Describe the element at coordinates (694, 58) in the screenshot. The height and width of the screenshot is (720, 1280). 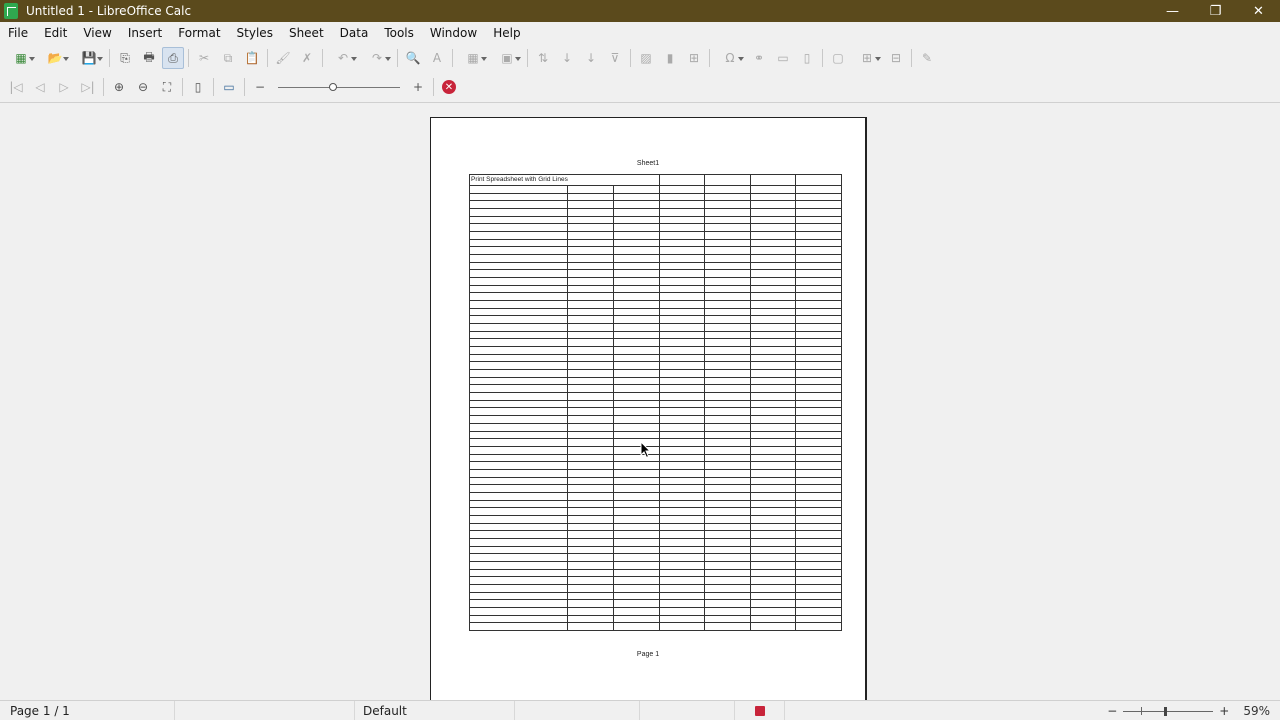
I see `pivot-table-icon: ⊞` at that location.